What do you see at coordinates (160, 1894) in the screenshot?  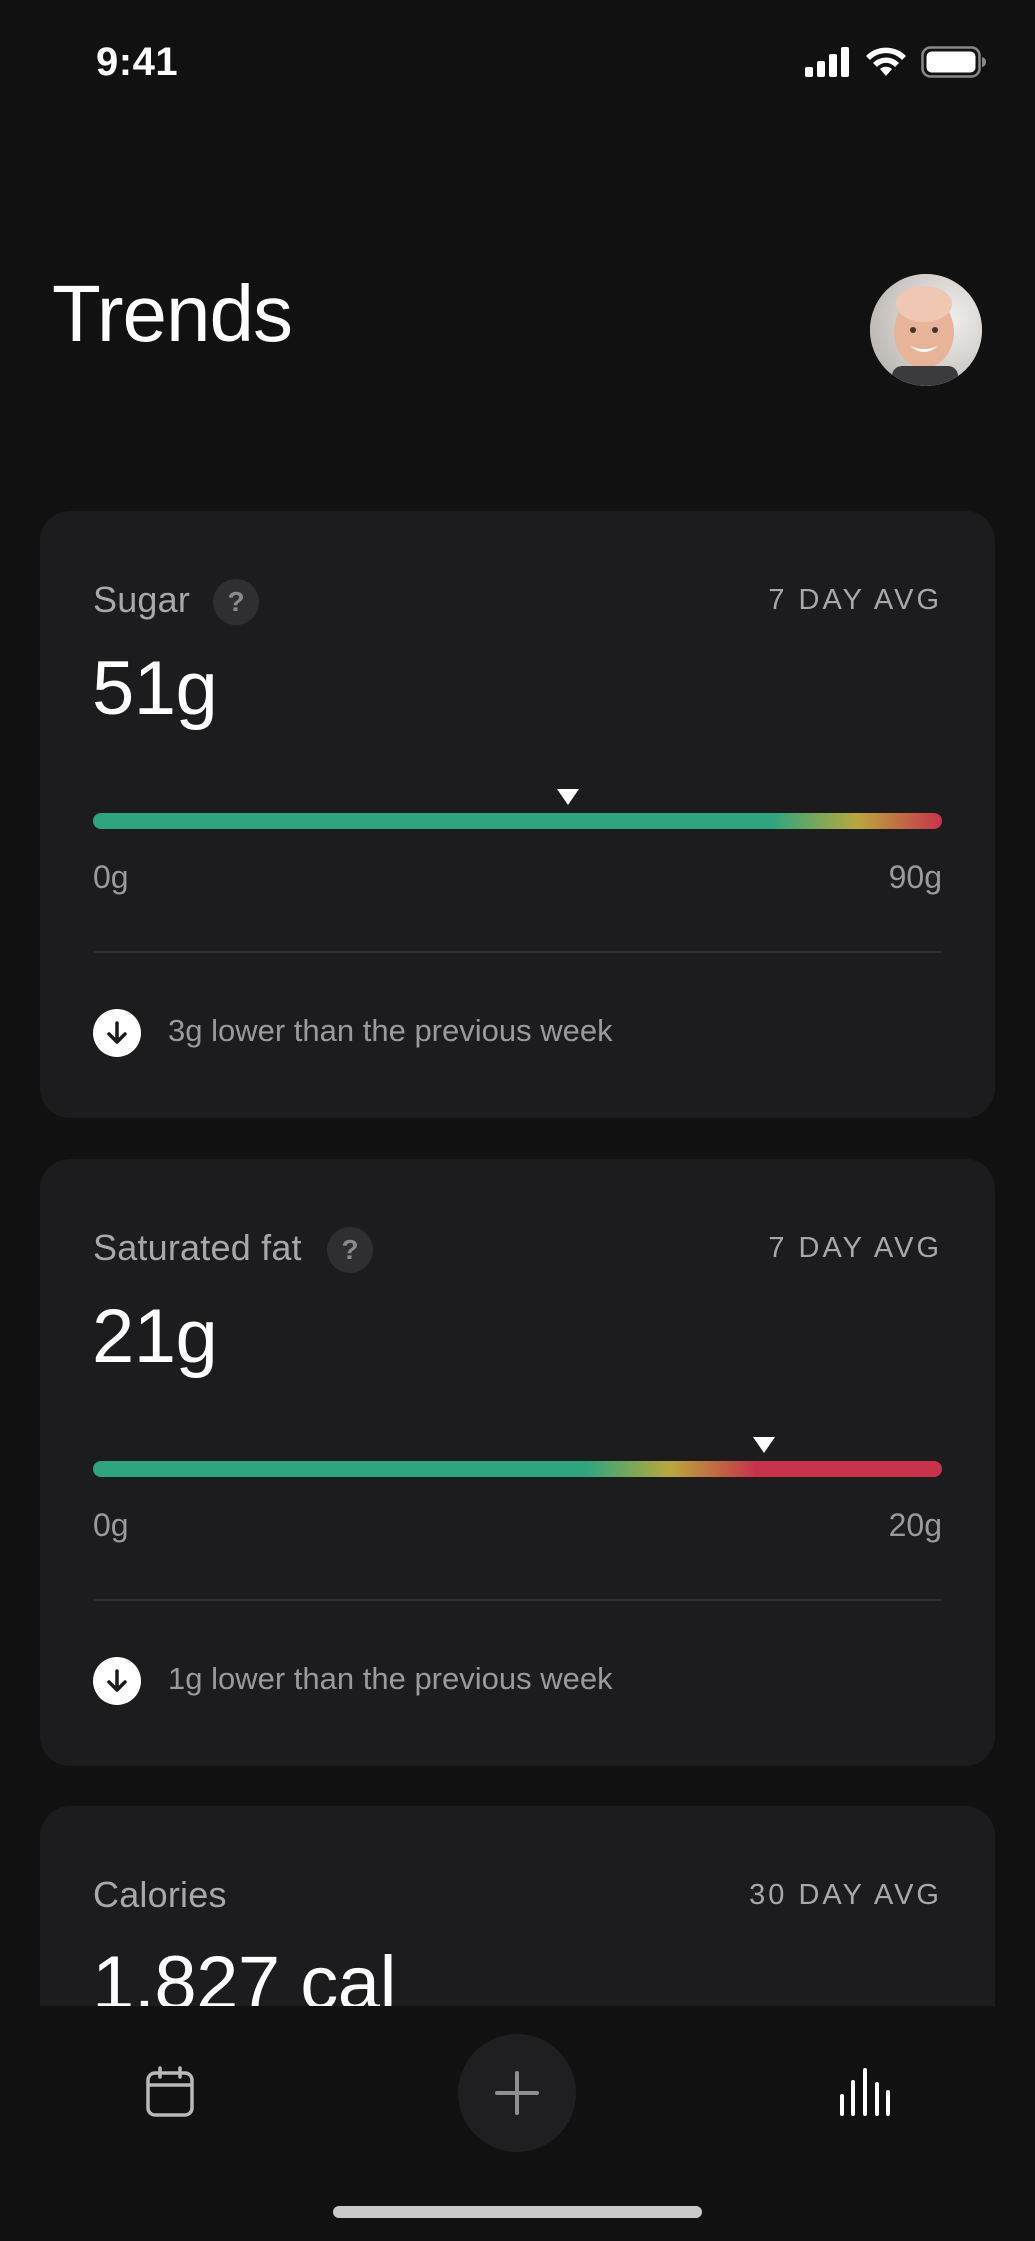 I see `card-label: Calories` at bounding box center [160, 1894].